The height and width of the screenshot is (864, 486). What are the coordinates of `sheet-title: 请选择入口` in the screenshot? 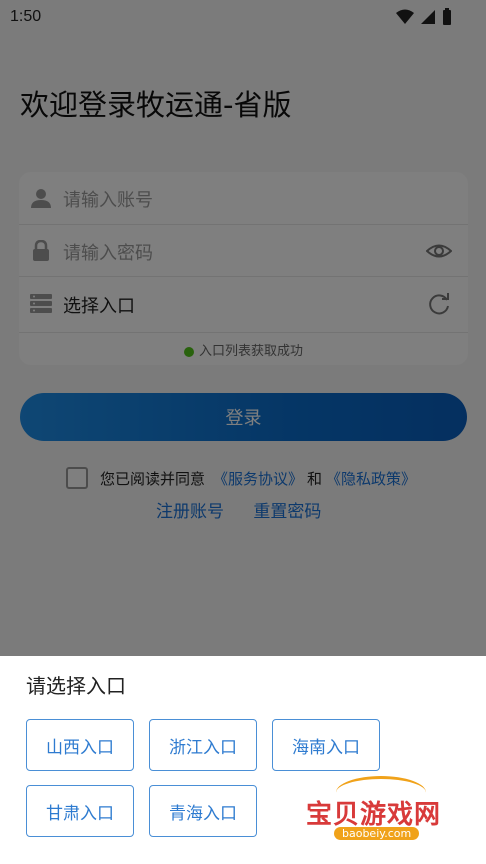 It's located at (76, 686).